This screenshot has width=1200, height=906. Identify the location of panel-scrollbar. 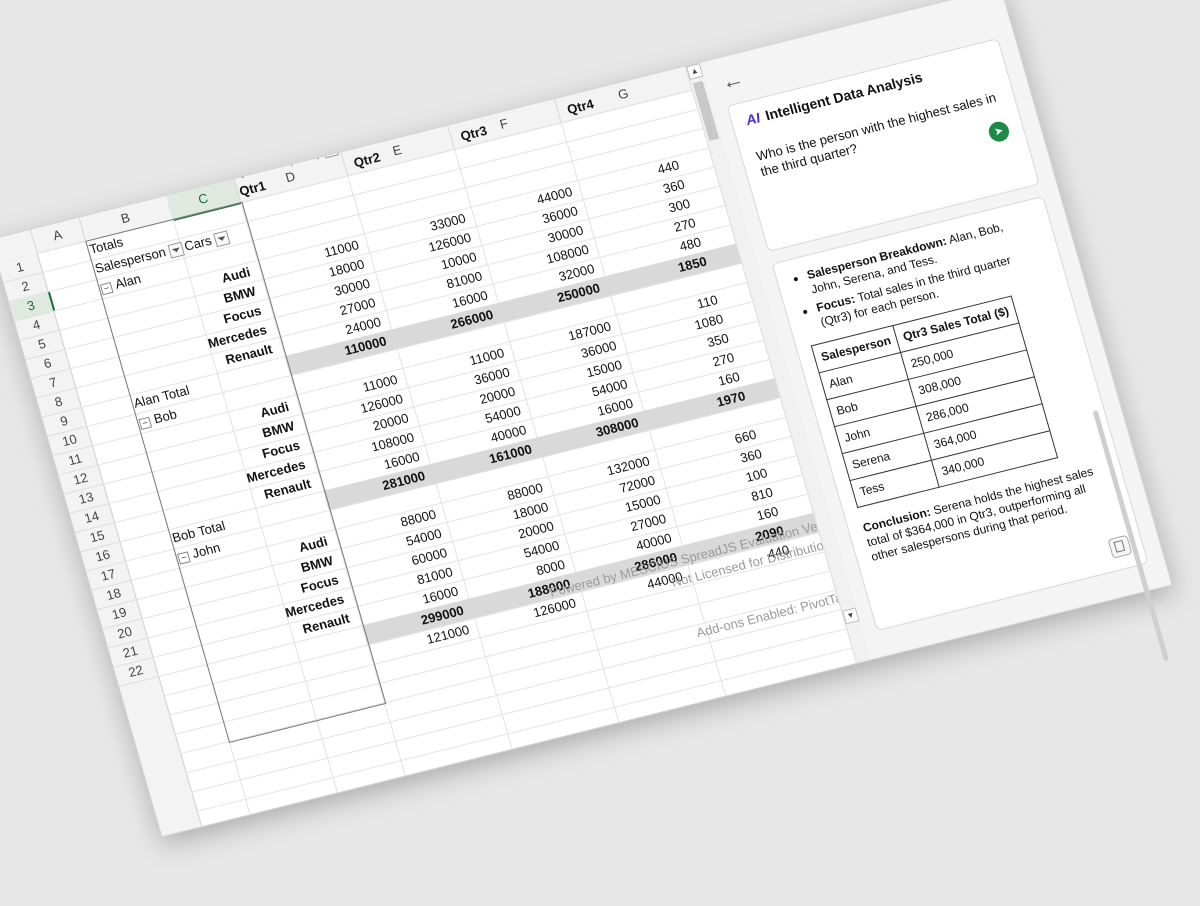
(1131, 536).